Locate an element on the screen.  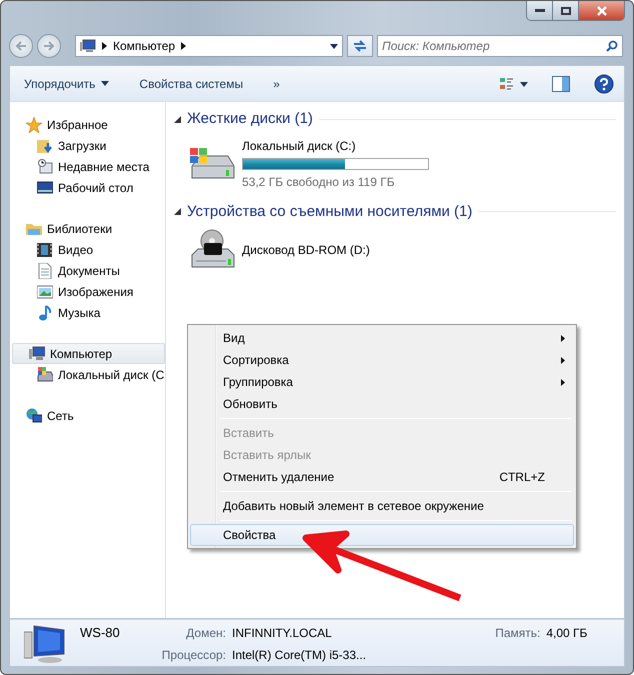
recent-places-icon is located at coordinates (45, 166).